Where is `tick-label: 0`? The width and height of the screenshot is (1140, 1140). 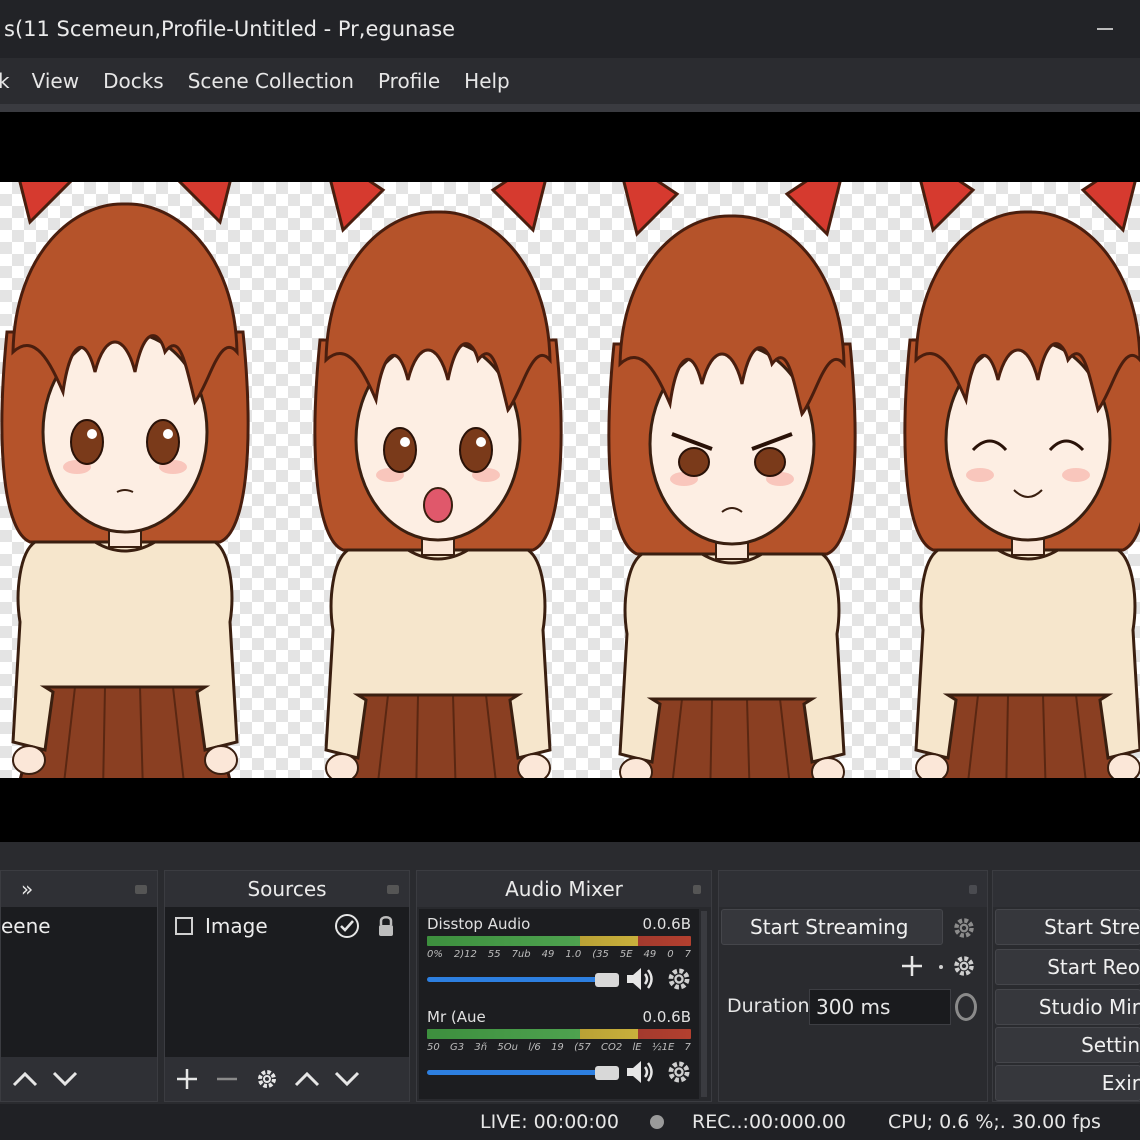 tick-label: 0 is located at coordinates (670, 954).